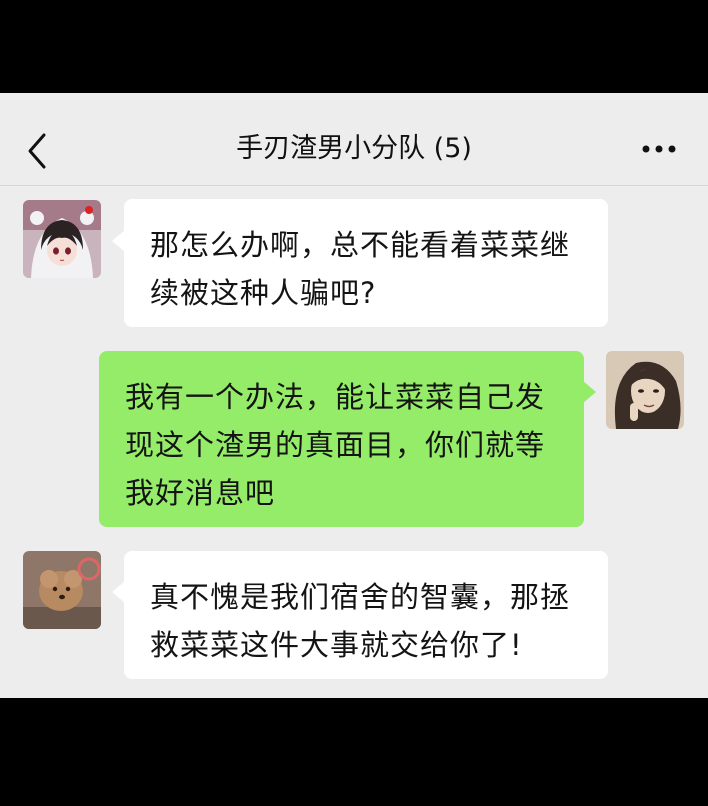  What do you see at coordinates (200, 493) in the screenshot?
I see `message-text-line: 我好消息吧` at bounding box center [200, 493].